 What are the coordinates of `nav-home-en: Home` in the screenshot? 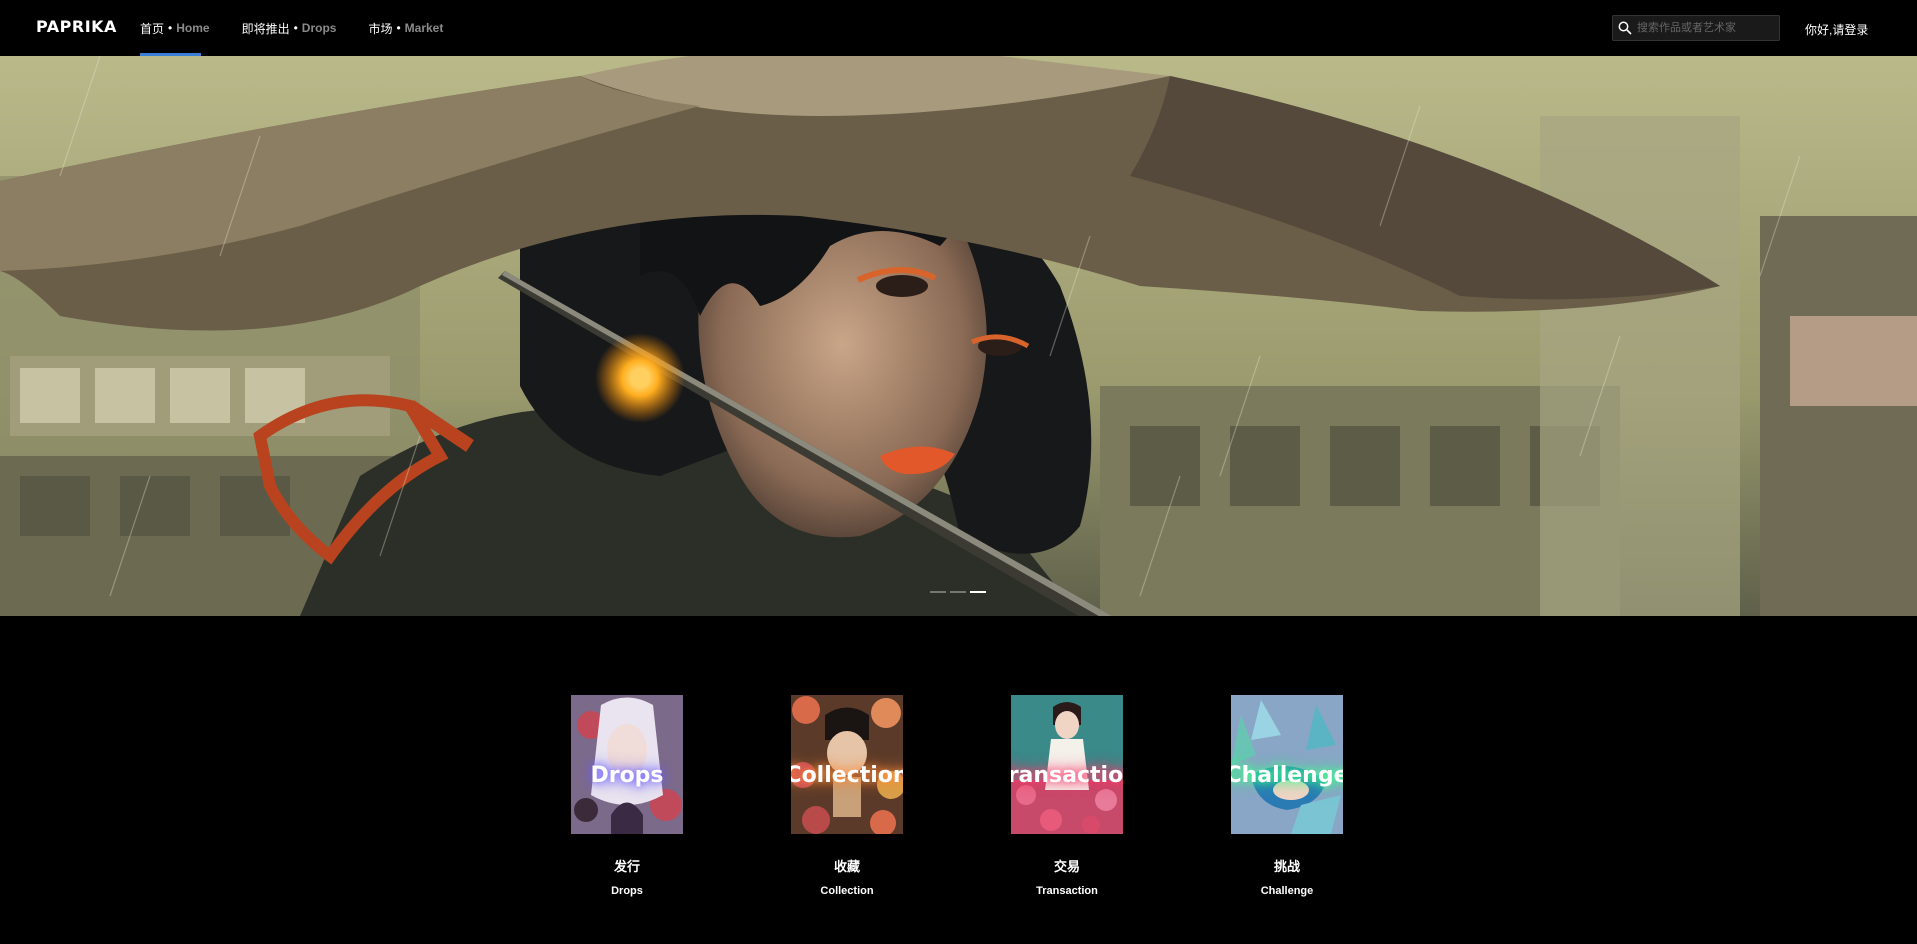 It's located at (193, 28).